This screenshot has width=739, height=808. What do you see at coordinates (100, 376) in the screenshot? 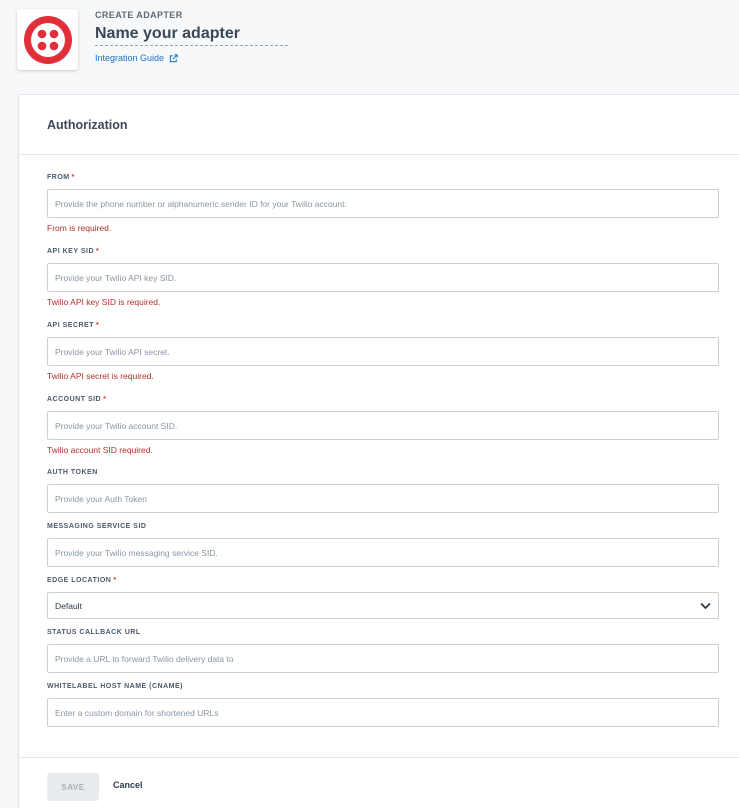
I see `api-secret-error: Twilio API secret is required.` at bounding box center [100, 376].